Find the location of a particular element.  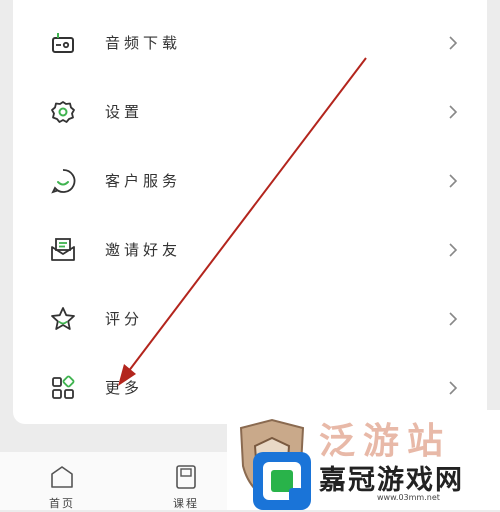

tab-home: 首页 is located at coordinates (62, 481).